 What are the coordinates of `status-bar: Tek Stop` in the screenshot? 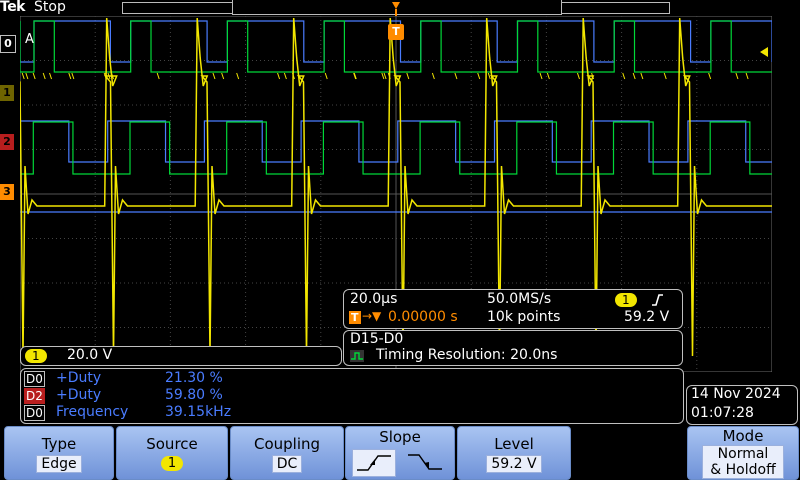 It's located at (400, 8).